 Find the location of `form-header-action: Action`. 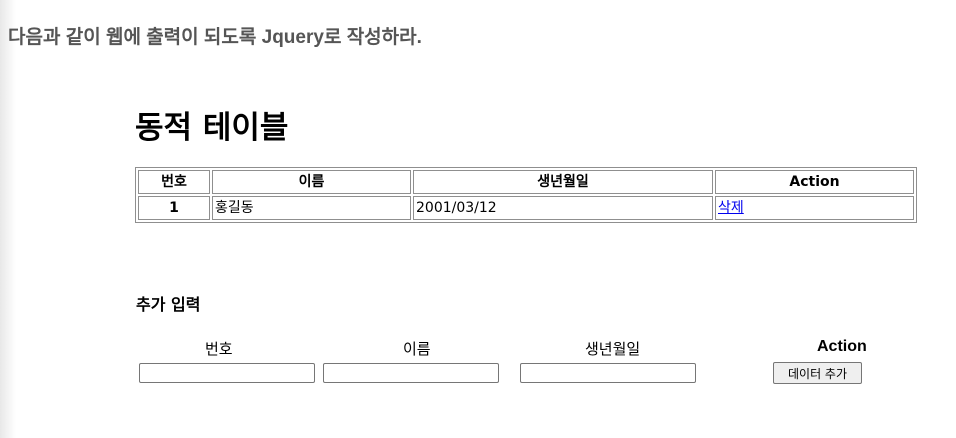

form-header-action: Action is located at coordinates (842, 346).